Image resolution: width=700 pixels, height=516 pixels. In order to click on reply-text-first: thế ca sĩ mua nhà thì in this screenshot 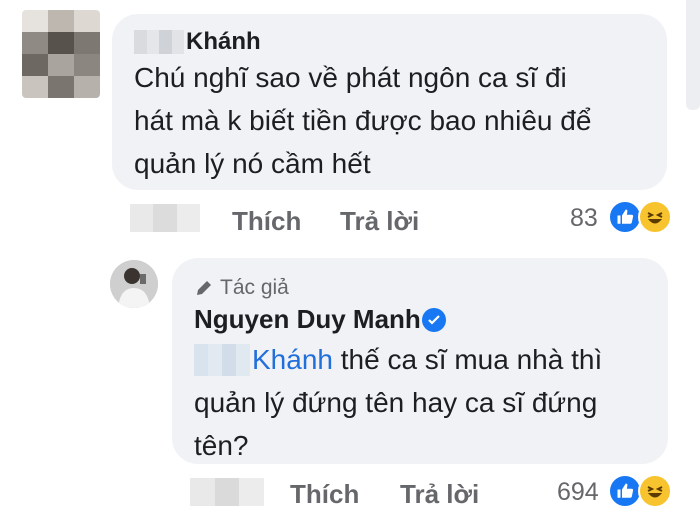, I will do `click(467, 359)`.